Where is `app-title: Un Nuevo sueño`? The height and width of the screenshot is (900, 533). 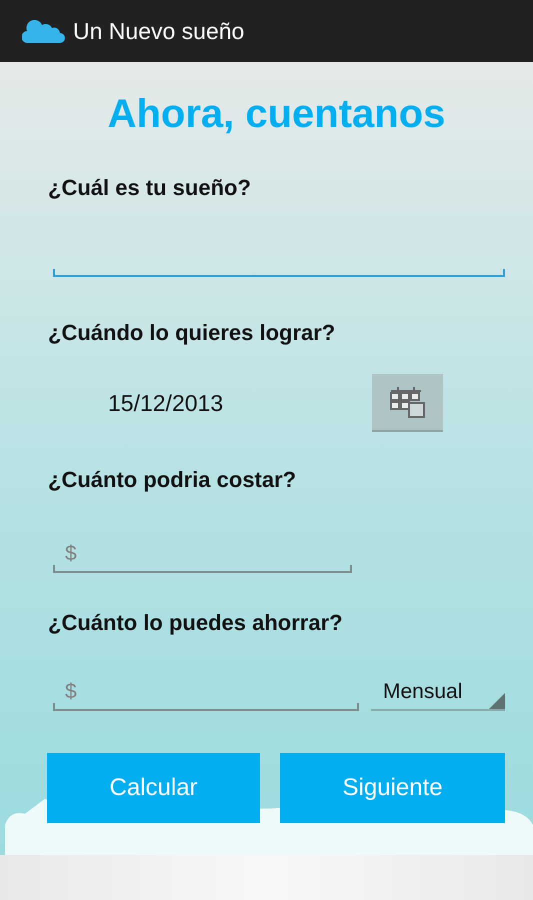 app-title: Un Nuevo sueño is located at coordinates (158, 31).